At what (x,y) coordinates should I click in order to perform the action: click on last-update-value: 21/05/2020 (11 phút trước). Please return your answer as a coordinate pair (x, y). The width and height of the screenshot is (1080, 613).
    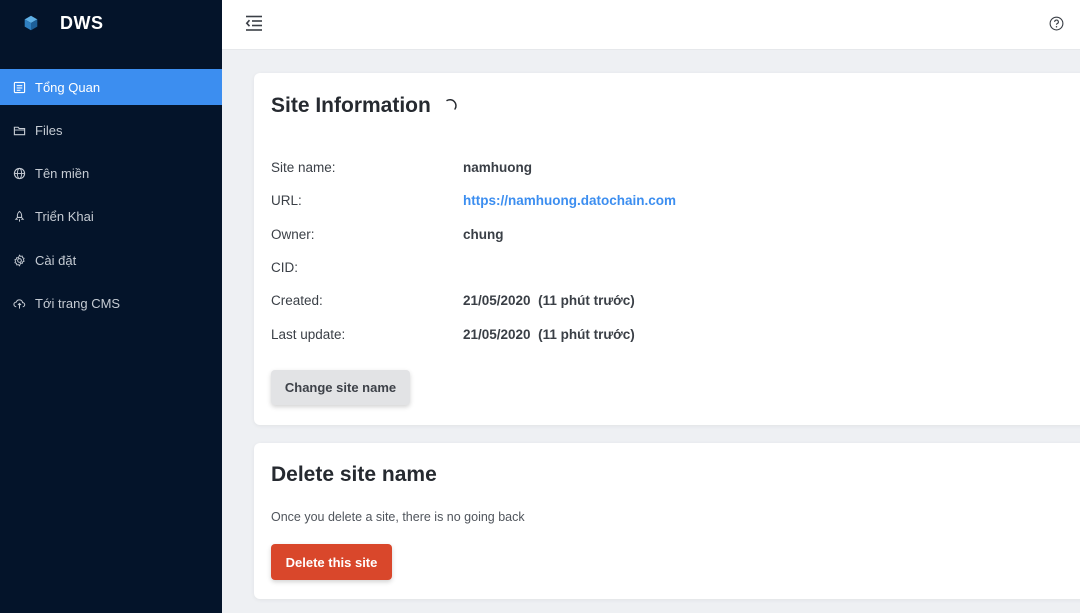
    Looking at the image, I should click on (549, 334).